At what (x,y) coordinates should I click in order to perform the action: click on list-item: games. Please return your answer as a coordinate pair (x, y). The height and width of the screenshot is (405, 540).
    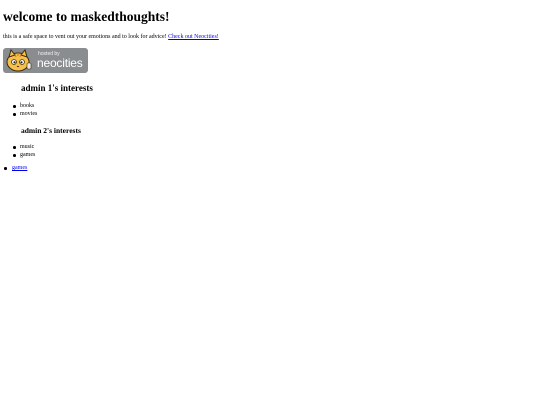
    Looking at the image, I should click on (24, 155).